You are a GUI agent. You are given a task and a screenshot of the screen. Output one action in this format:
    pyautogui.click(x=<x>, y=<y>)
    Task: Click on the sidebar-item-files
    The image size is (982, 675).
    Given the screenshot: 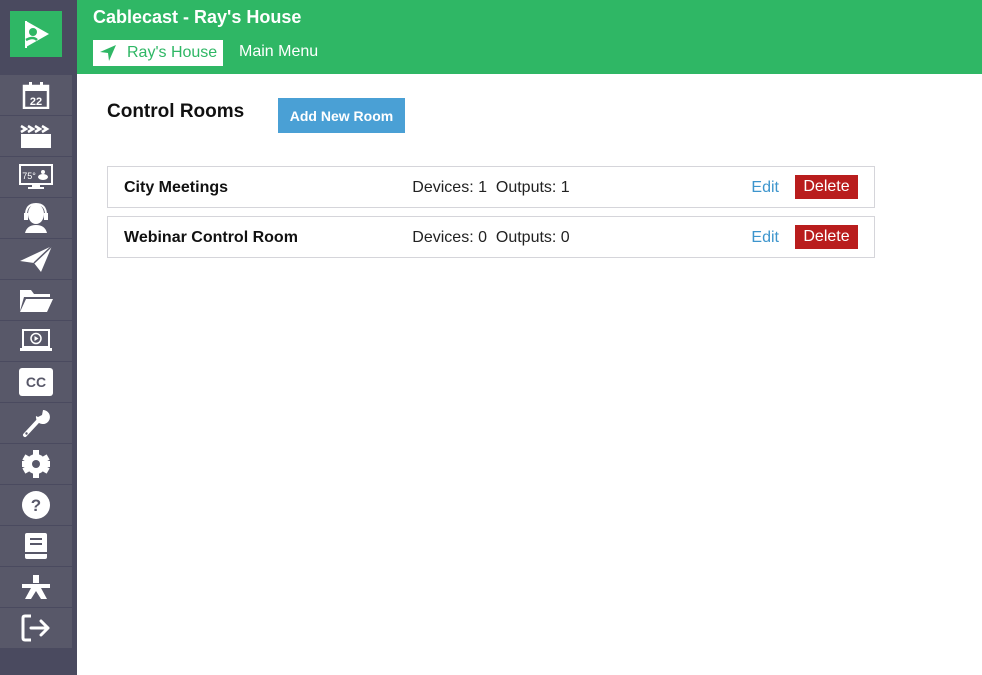 What is the action you would take?
    pyautogui.click(x=36, y=300)
    